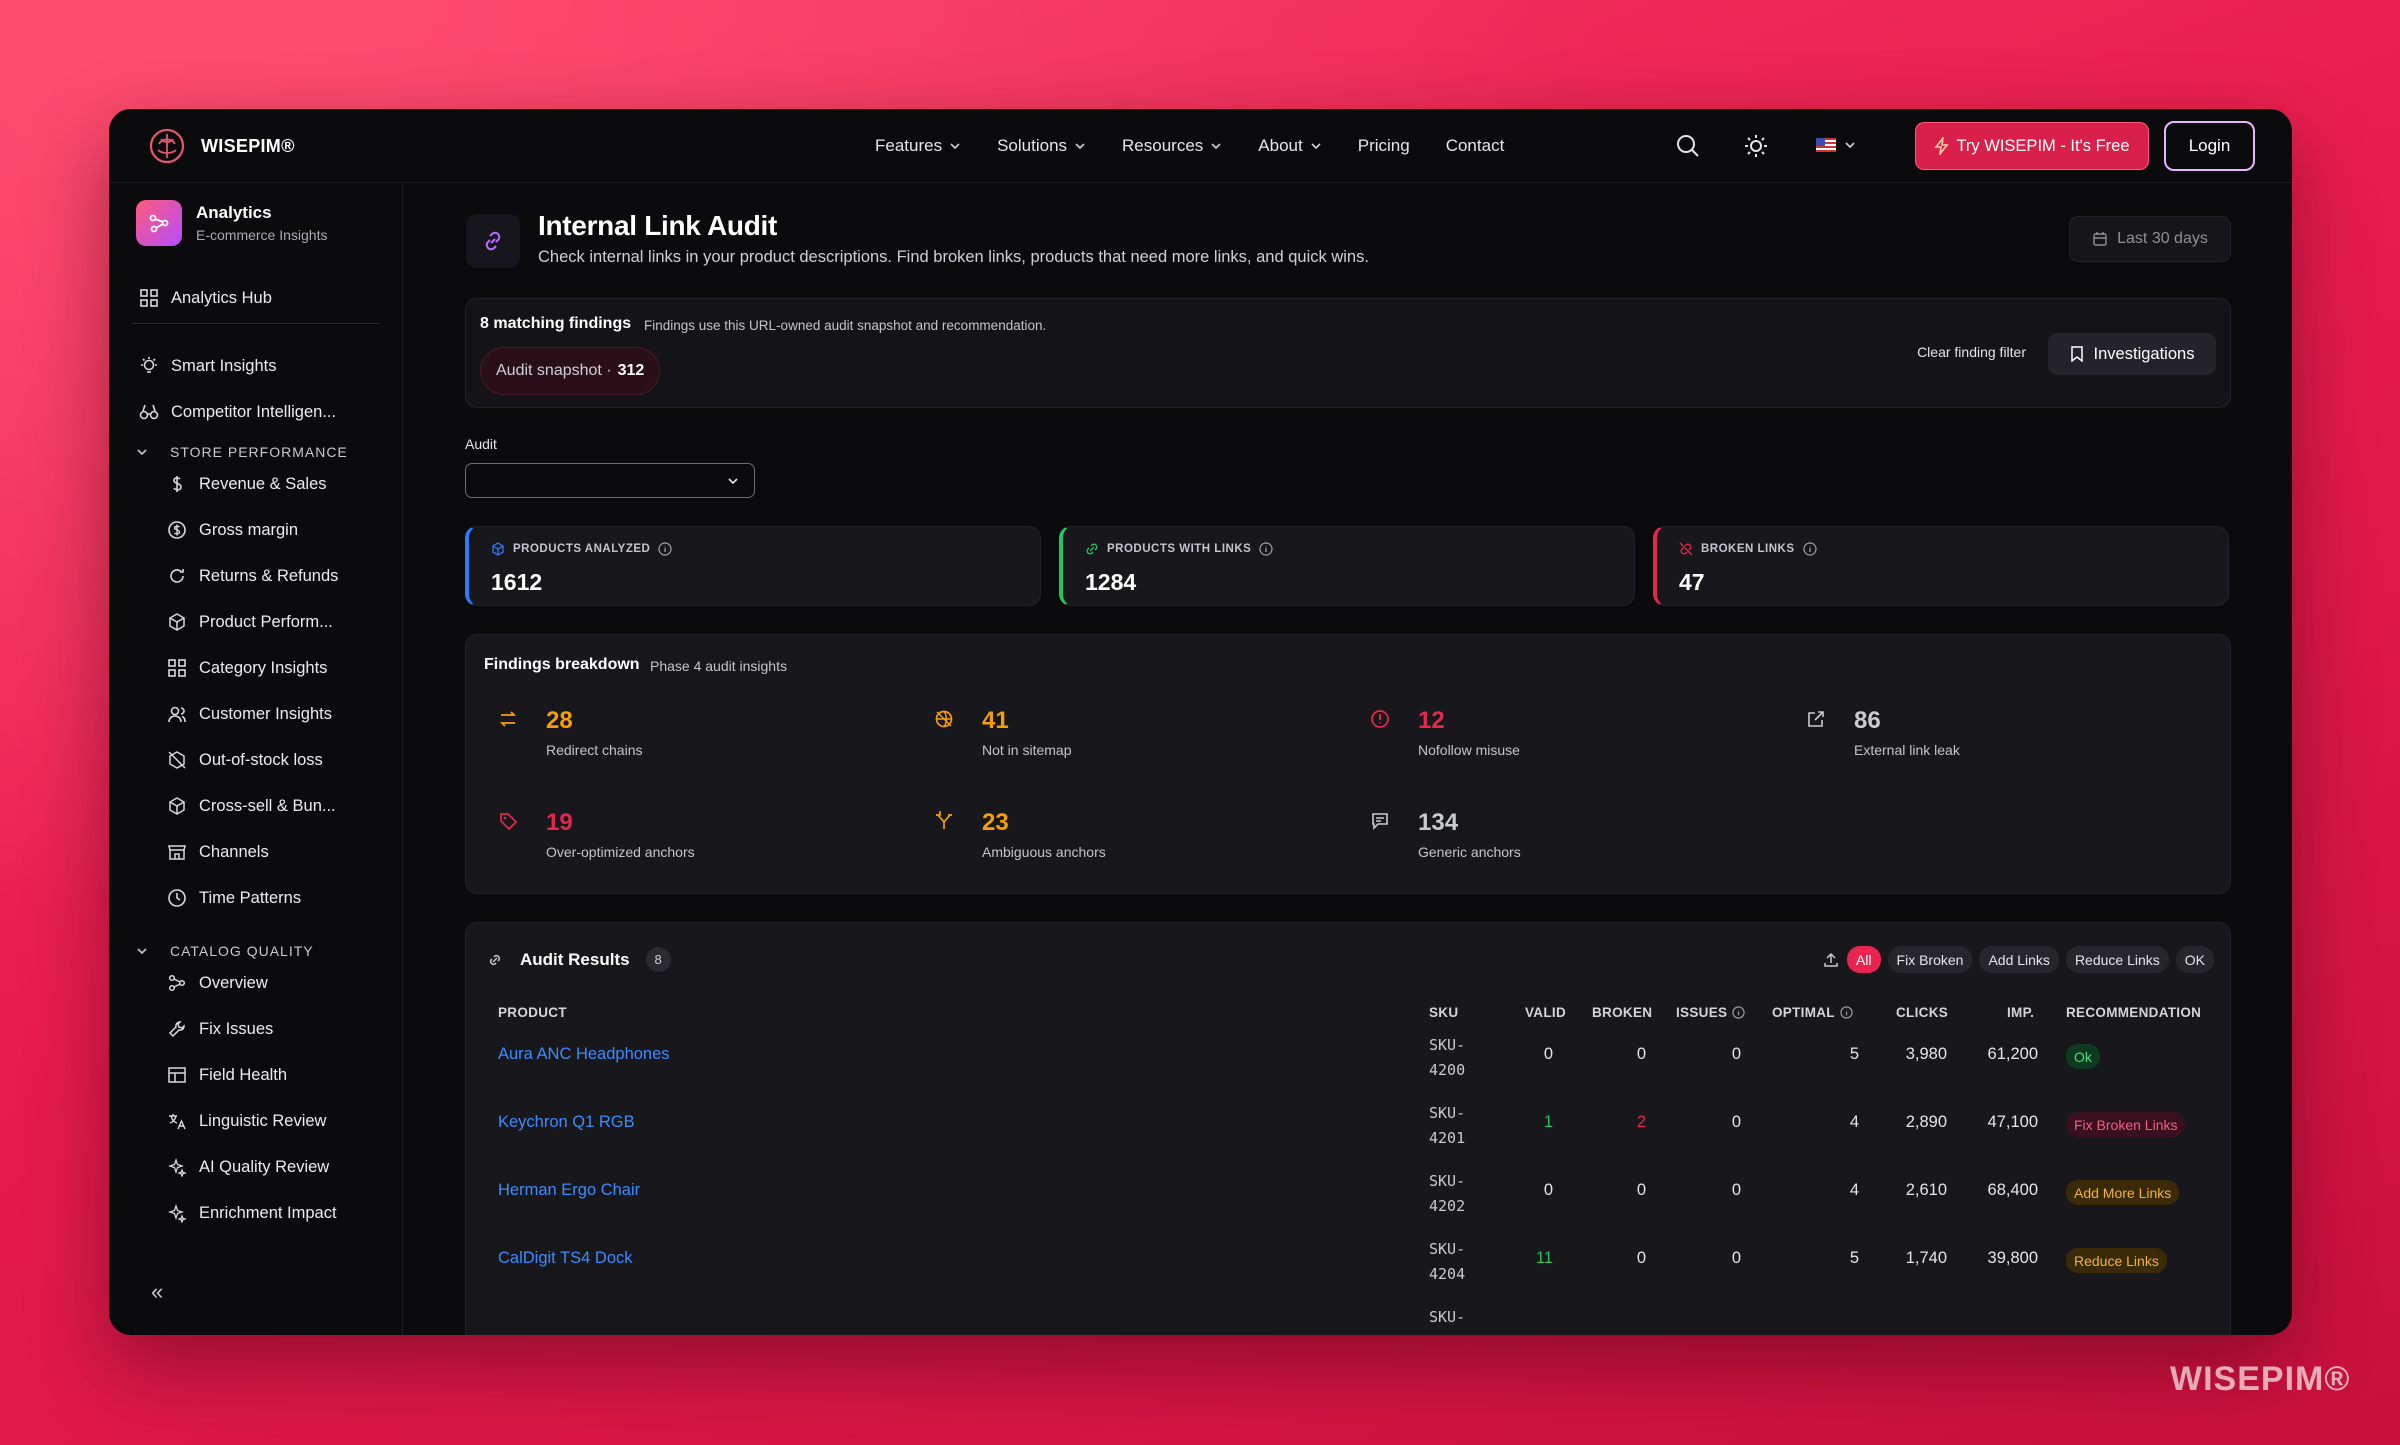  I want to click on finding-nofollow-misuse: 12 Nofollow misuse, so click(1570, 737).